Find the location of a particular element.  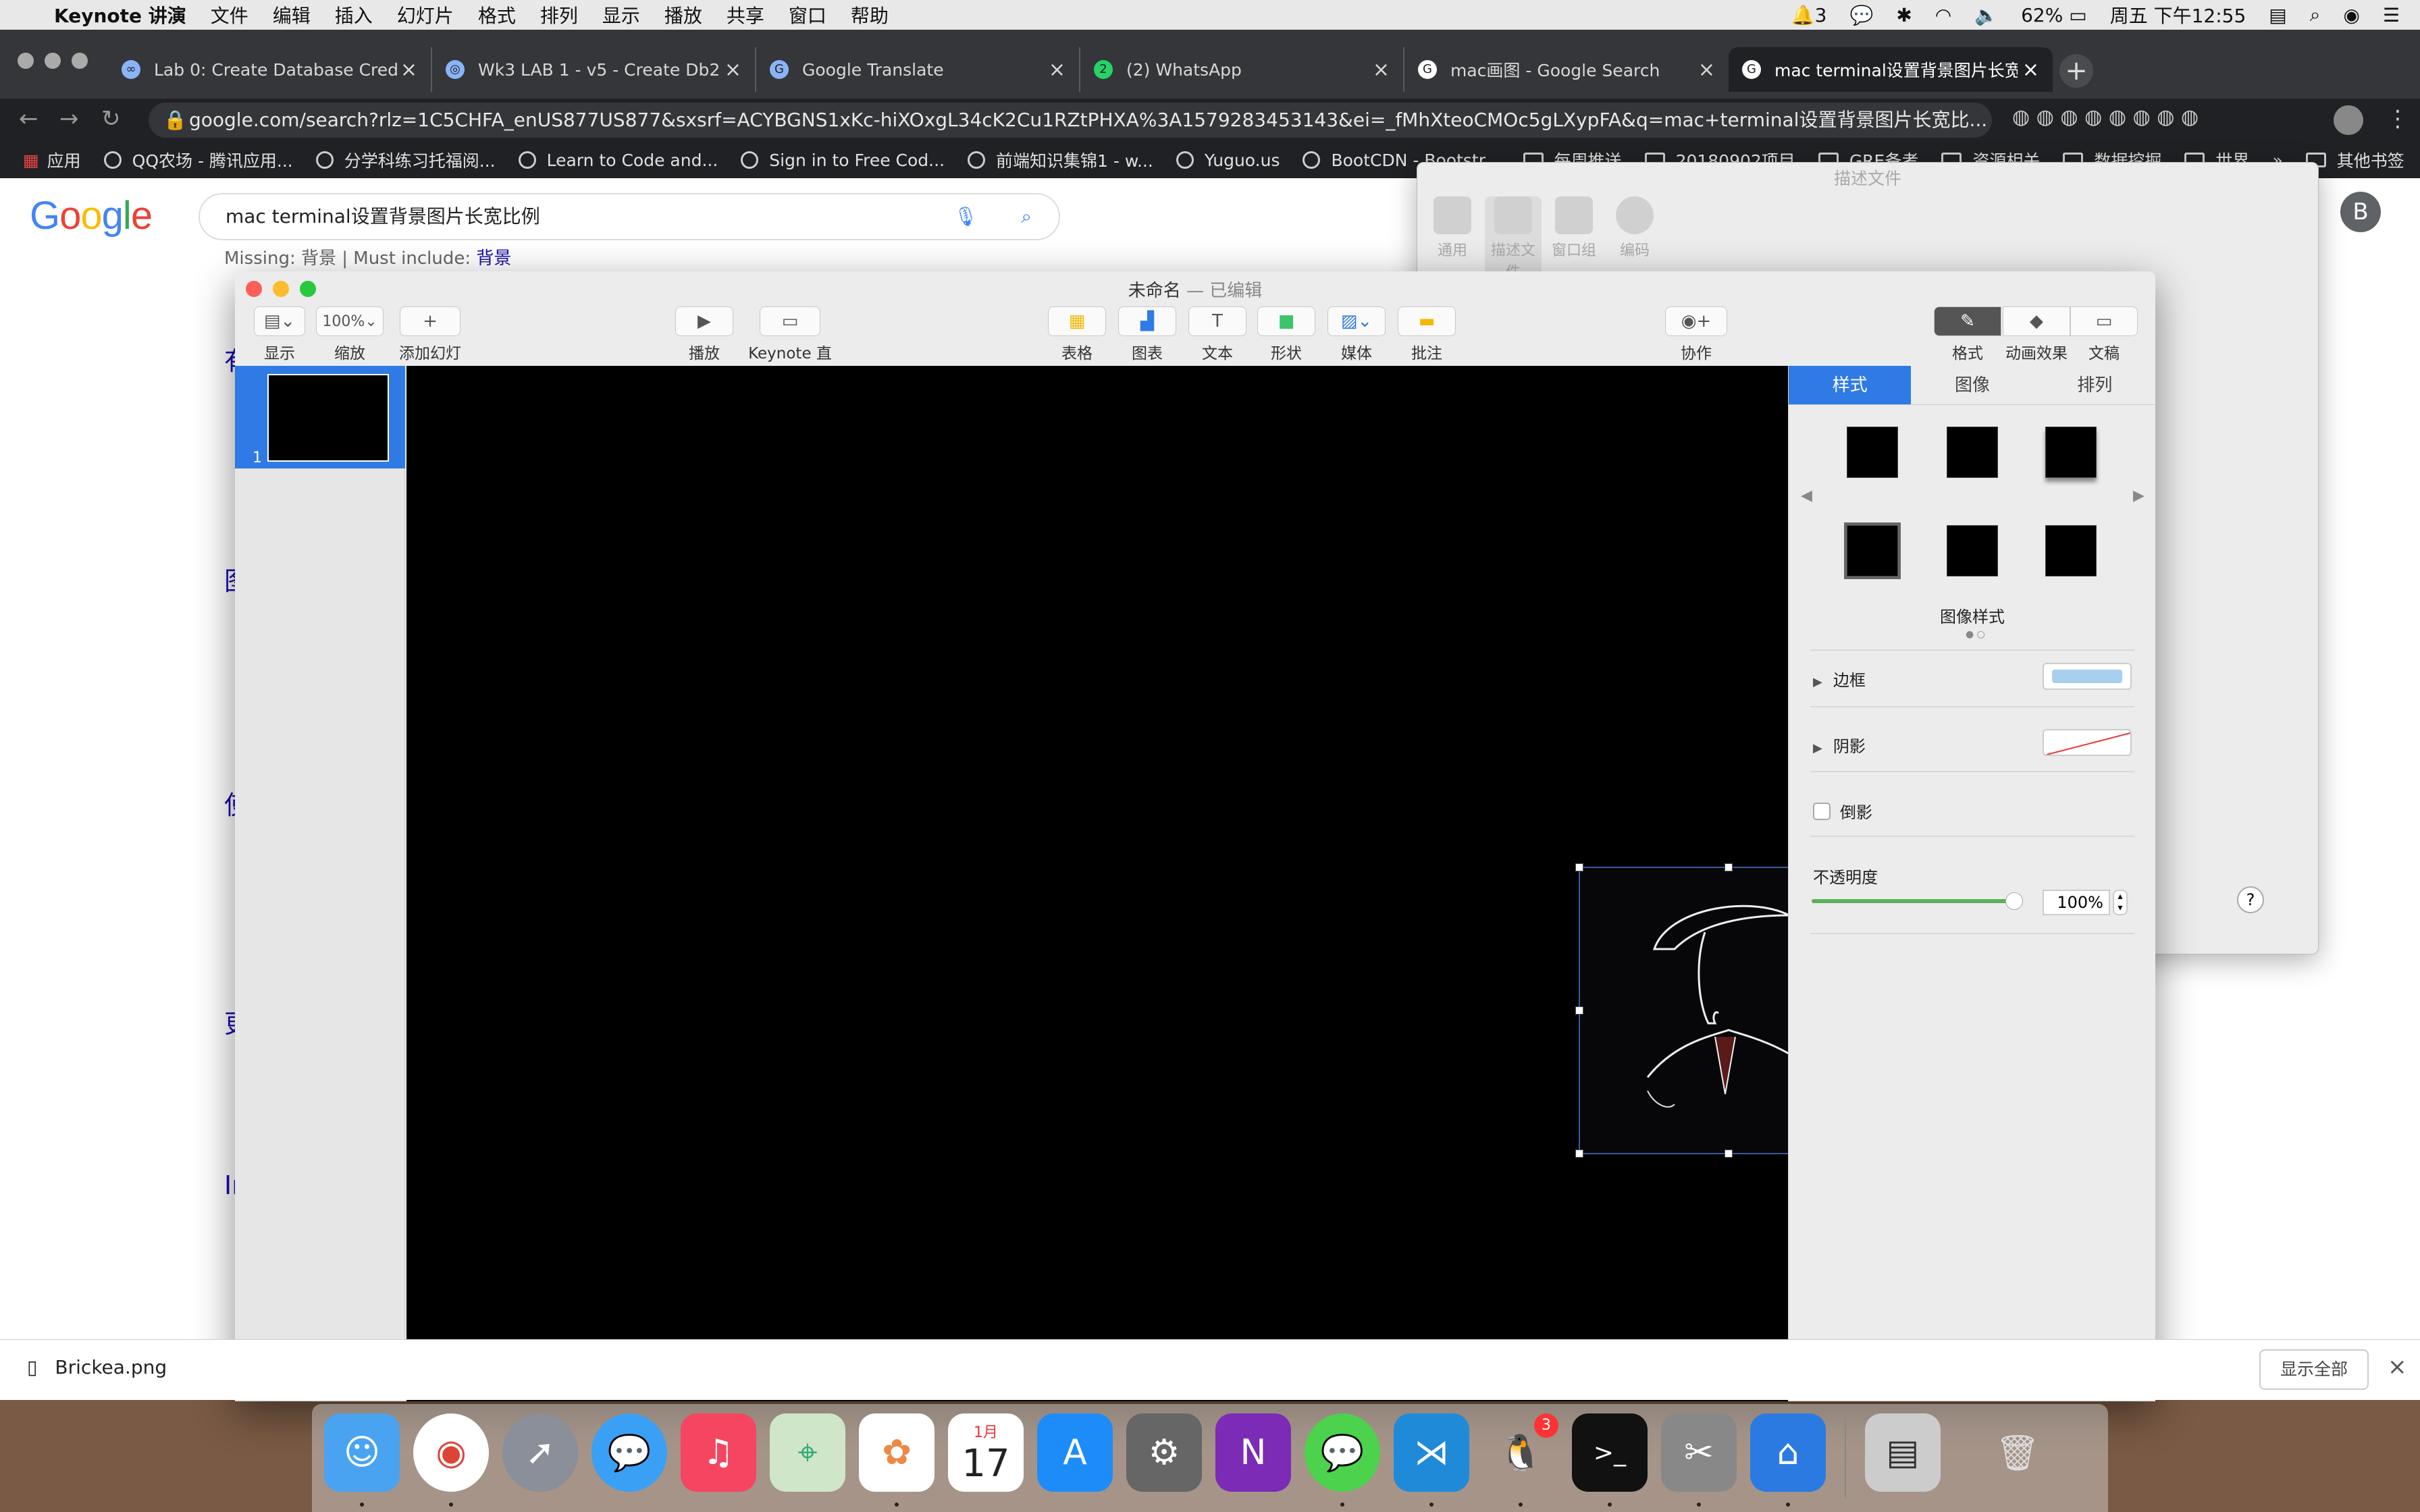

app-store-icon: A is located at coordinates (1075, 1452).